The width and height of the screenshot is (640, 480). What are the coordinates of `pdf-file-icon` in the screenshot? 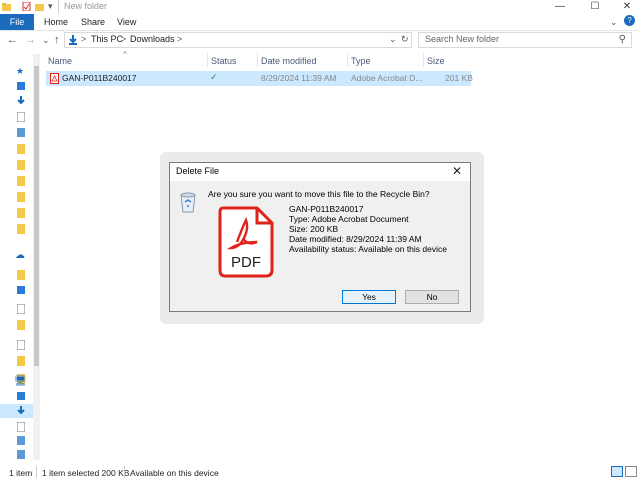 It's located at (54, 78).